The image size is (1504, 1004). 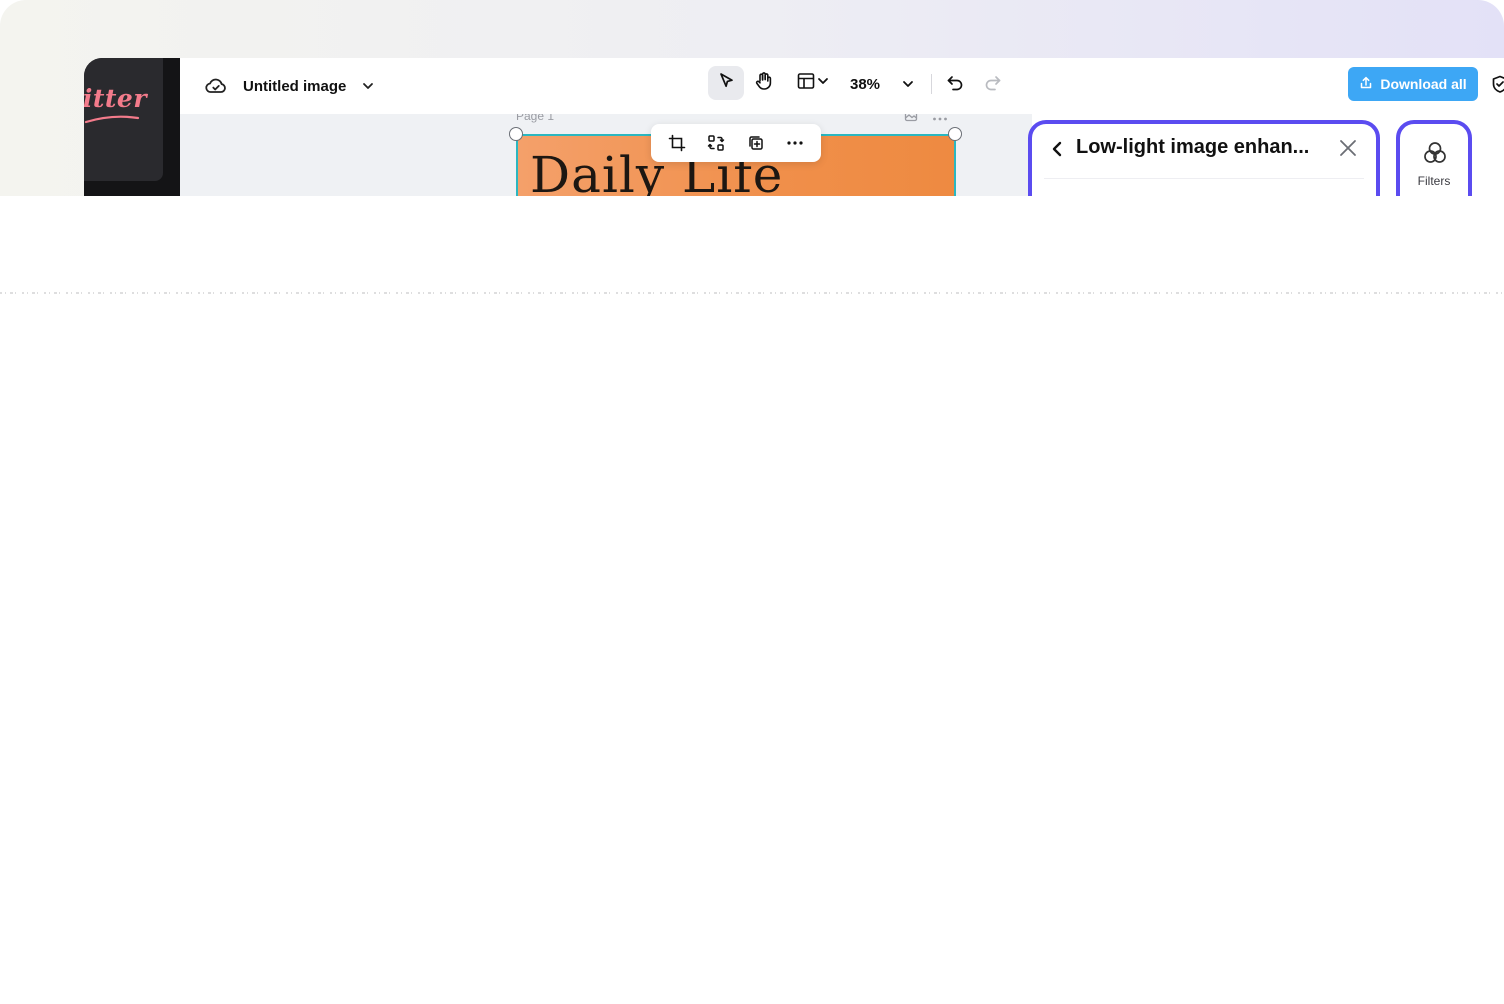 What do you see at coordinates (1423, 84) in the screenshot?
I see `download-all-label: Download all` at bounding box center [1423, 84].